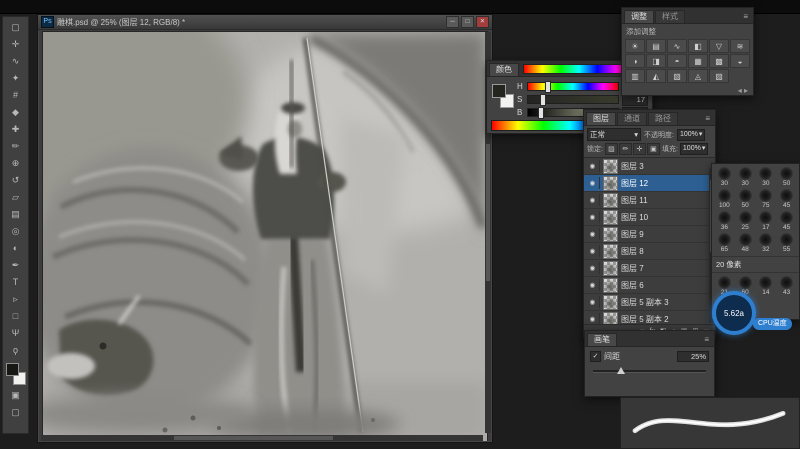  What do you see at coordinates (15, 214) in the screenshot?
I see `tool-button: ▤` at bounding box center [15, 214].